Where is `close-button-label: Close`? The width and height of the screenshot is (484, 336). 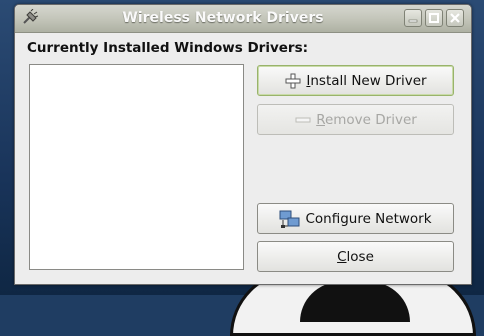 close-button-label: Close is located at coordinates (355, 256).